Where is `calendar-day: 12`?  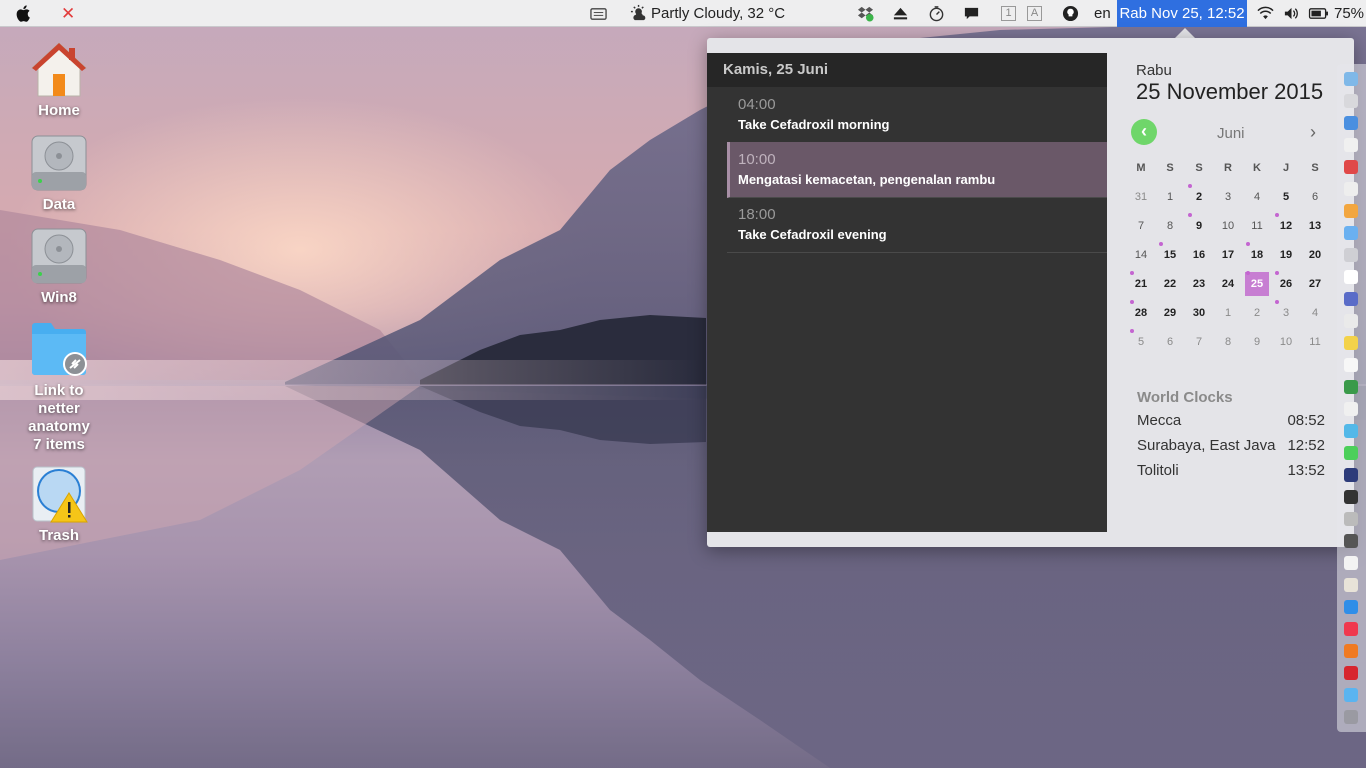 calendar-day: 12 is located at coordinates (1286, 226).